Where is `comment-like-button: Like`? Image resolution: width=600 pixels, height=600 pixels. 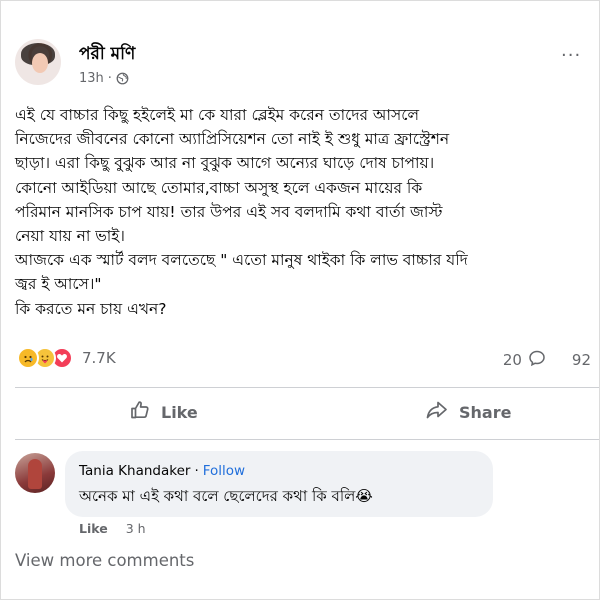 comment-like-button: Like is located at coordinates (93, 528).